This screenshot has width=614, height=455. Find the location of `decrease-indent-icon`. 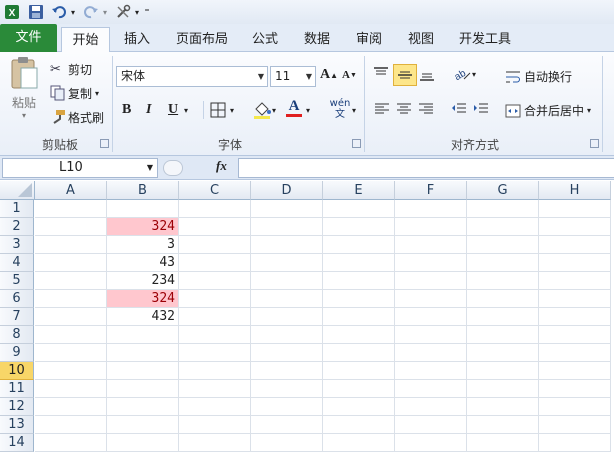

decrease-indent-icon is located at coordinates (459, 109).